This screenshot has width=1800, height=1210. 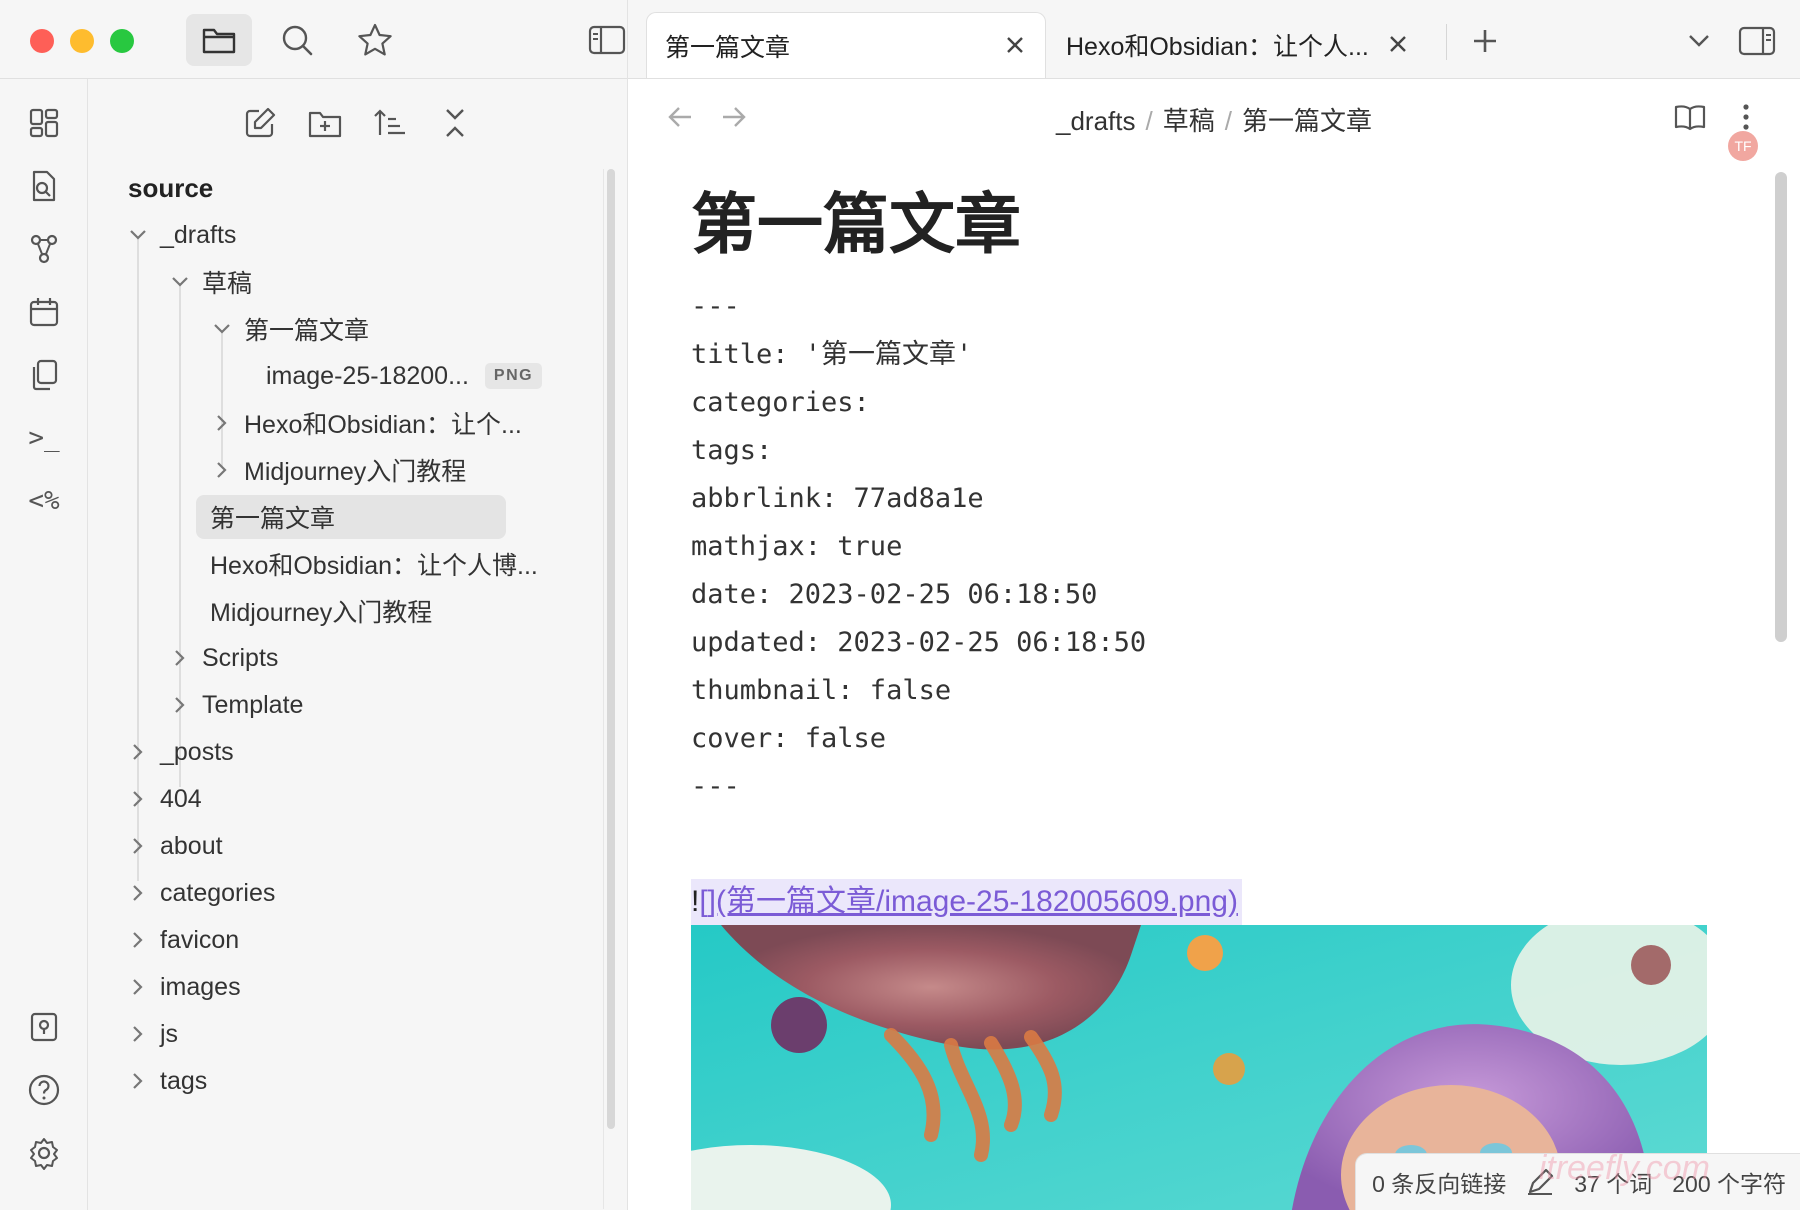 What do you see at coordinates (1446, 42) in the screenshot?
I see `tab-divider` at bounding box center [1446, 42].